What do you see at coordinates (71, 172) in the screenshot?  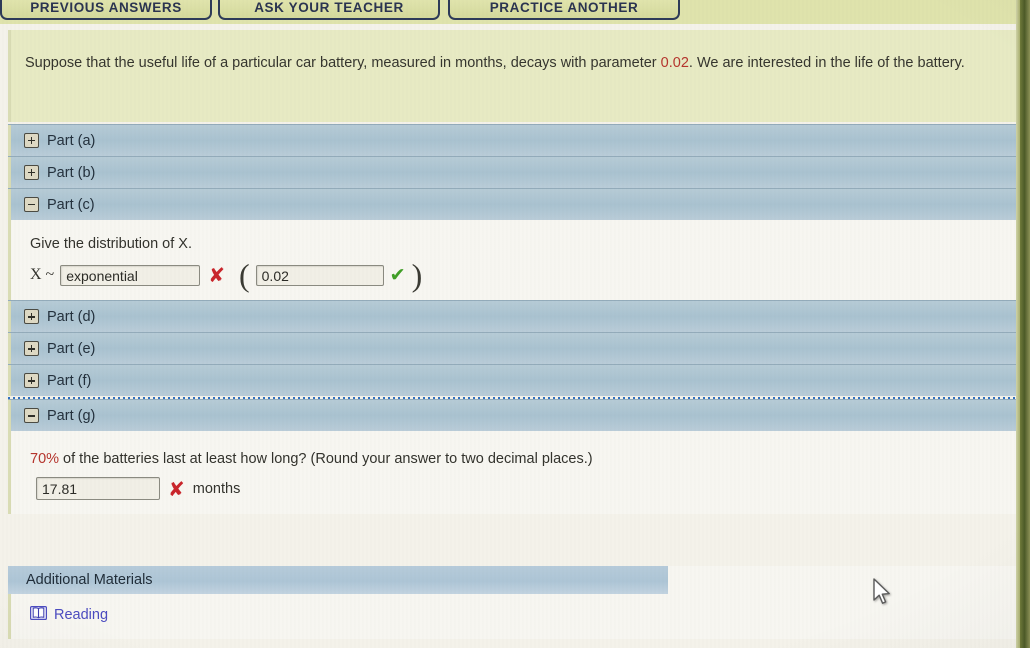 I see `part-label-b: Part (b)` at bounding box center [71, 172].